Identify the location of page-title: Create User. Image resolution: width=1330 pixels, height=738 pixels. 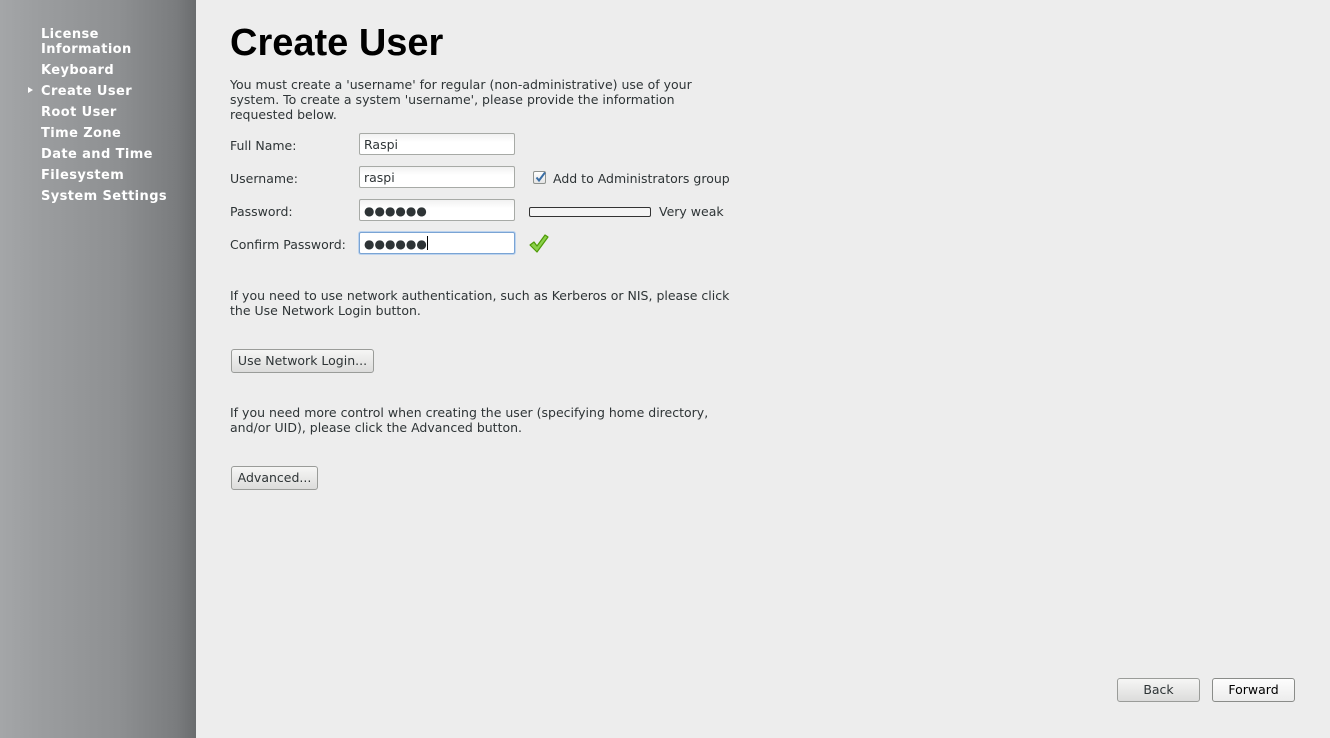
(337, 43).